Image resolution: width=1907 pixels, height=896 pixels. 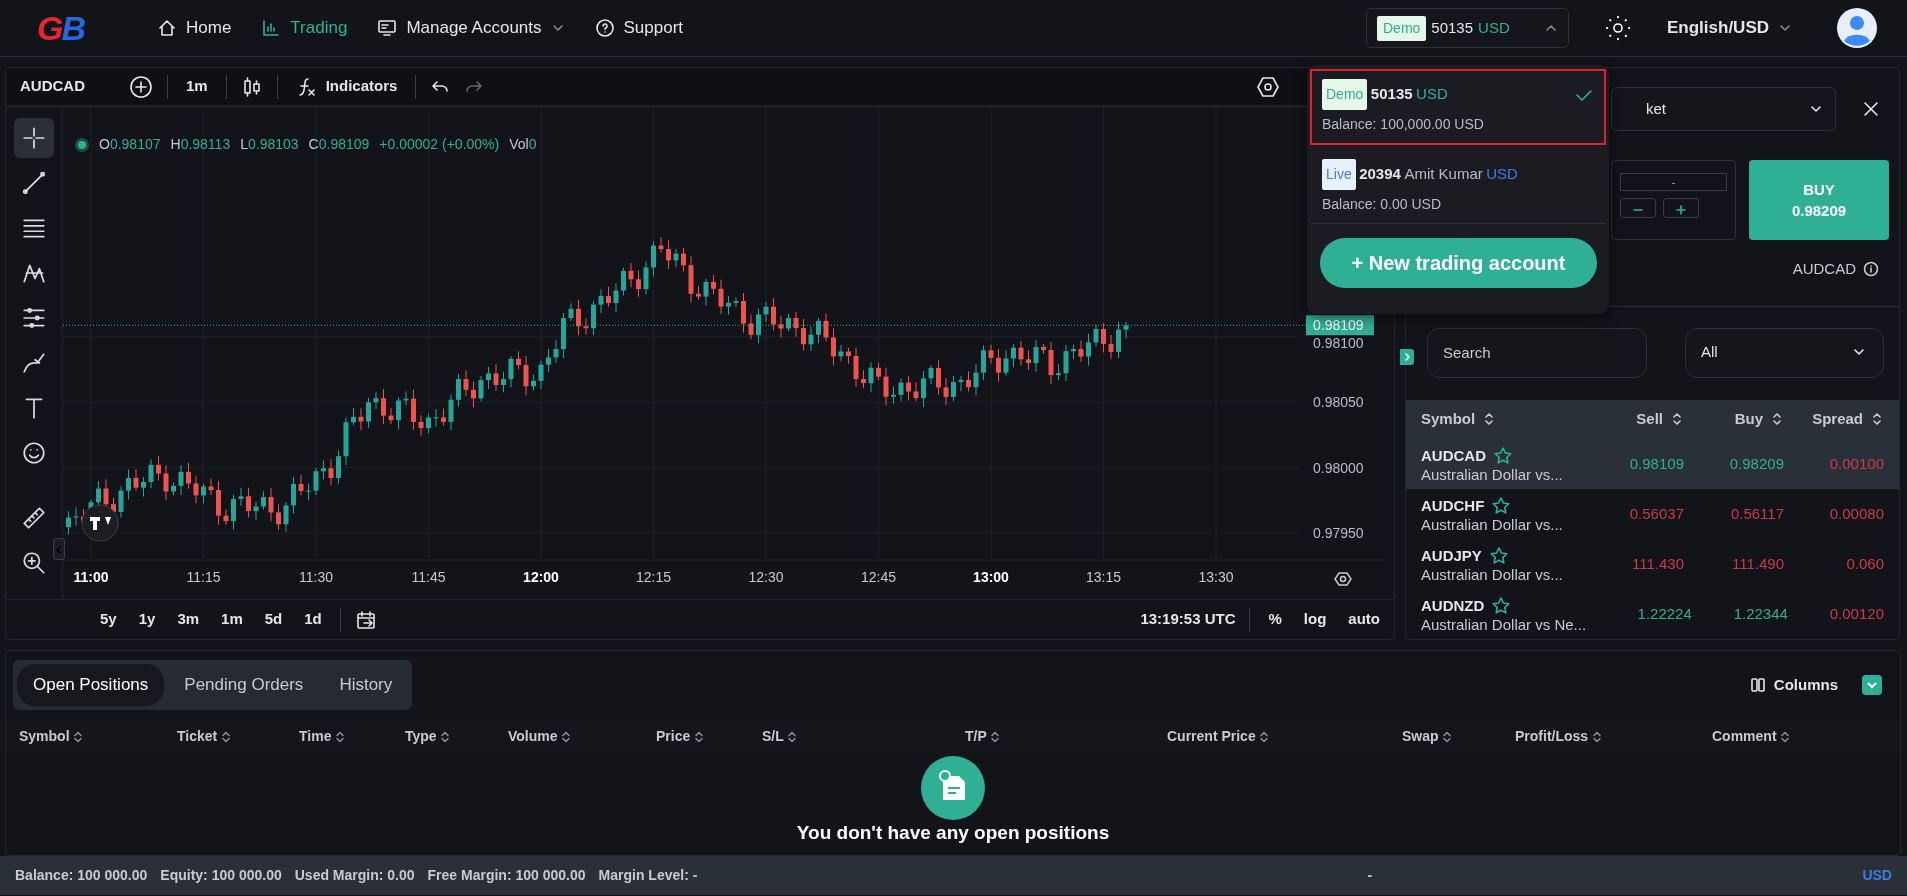 I want to click on range-button: 5y, so click(x=108, y=619).